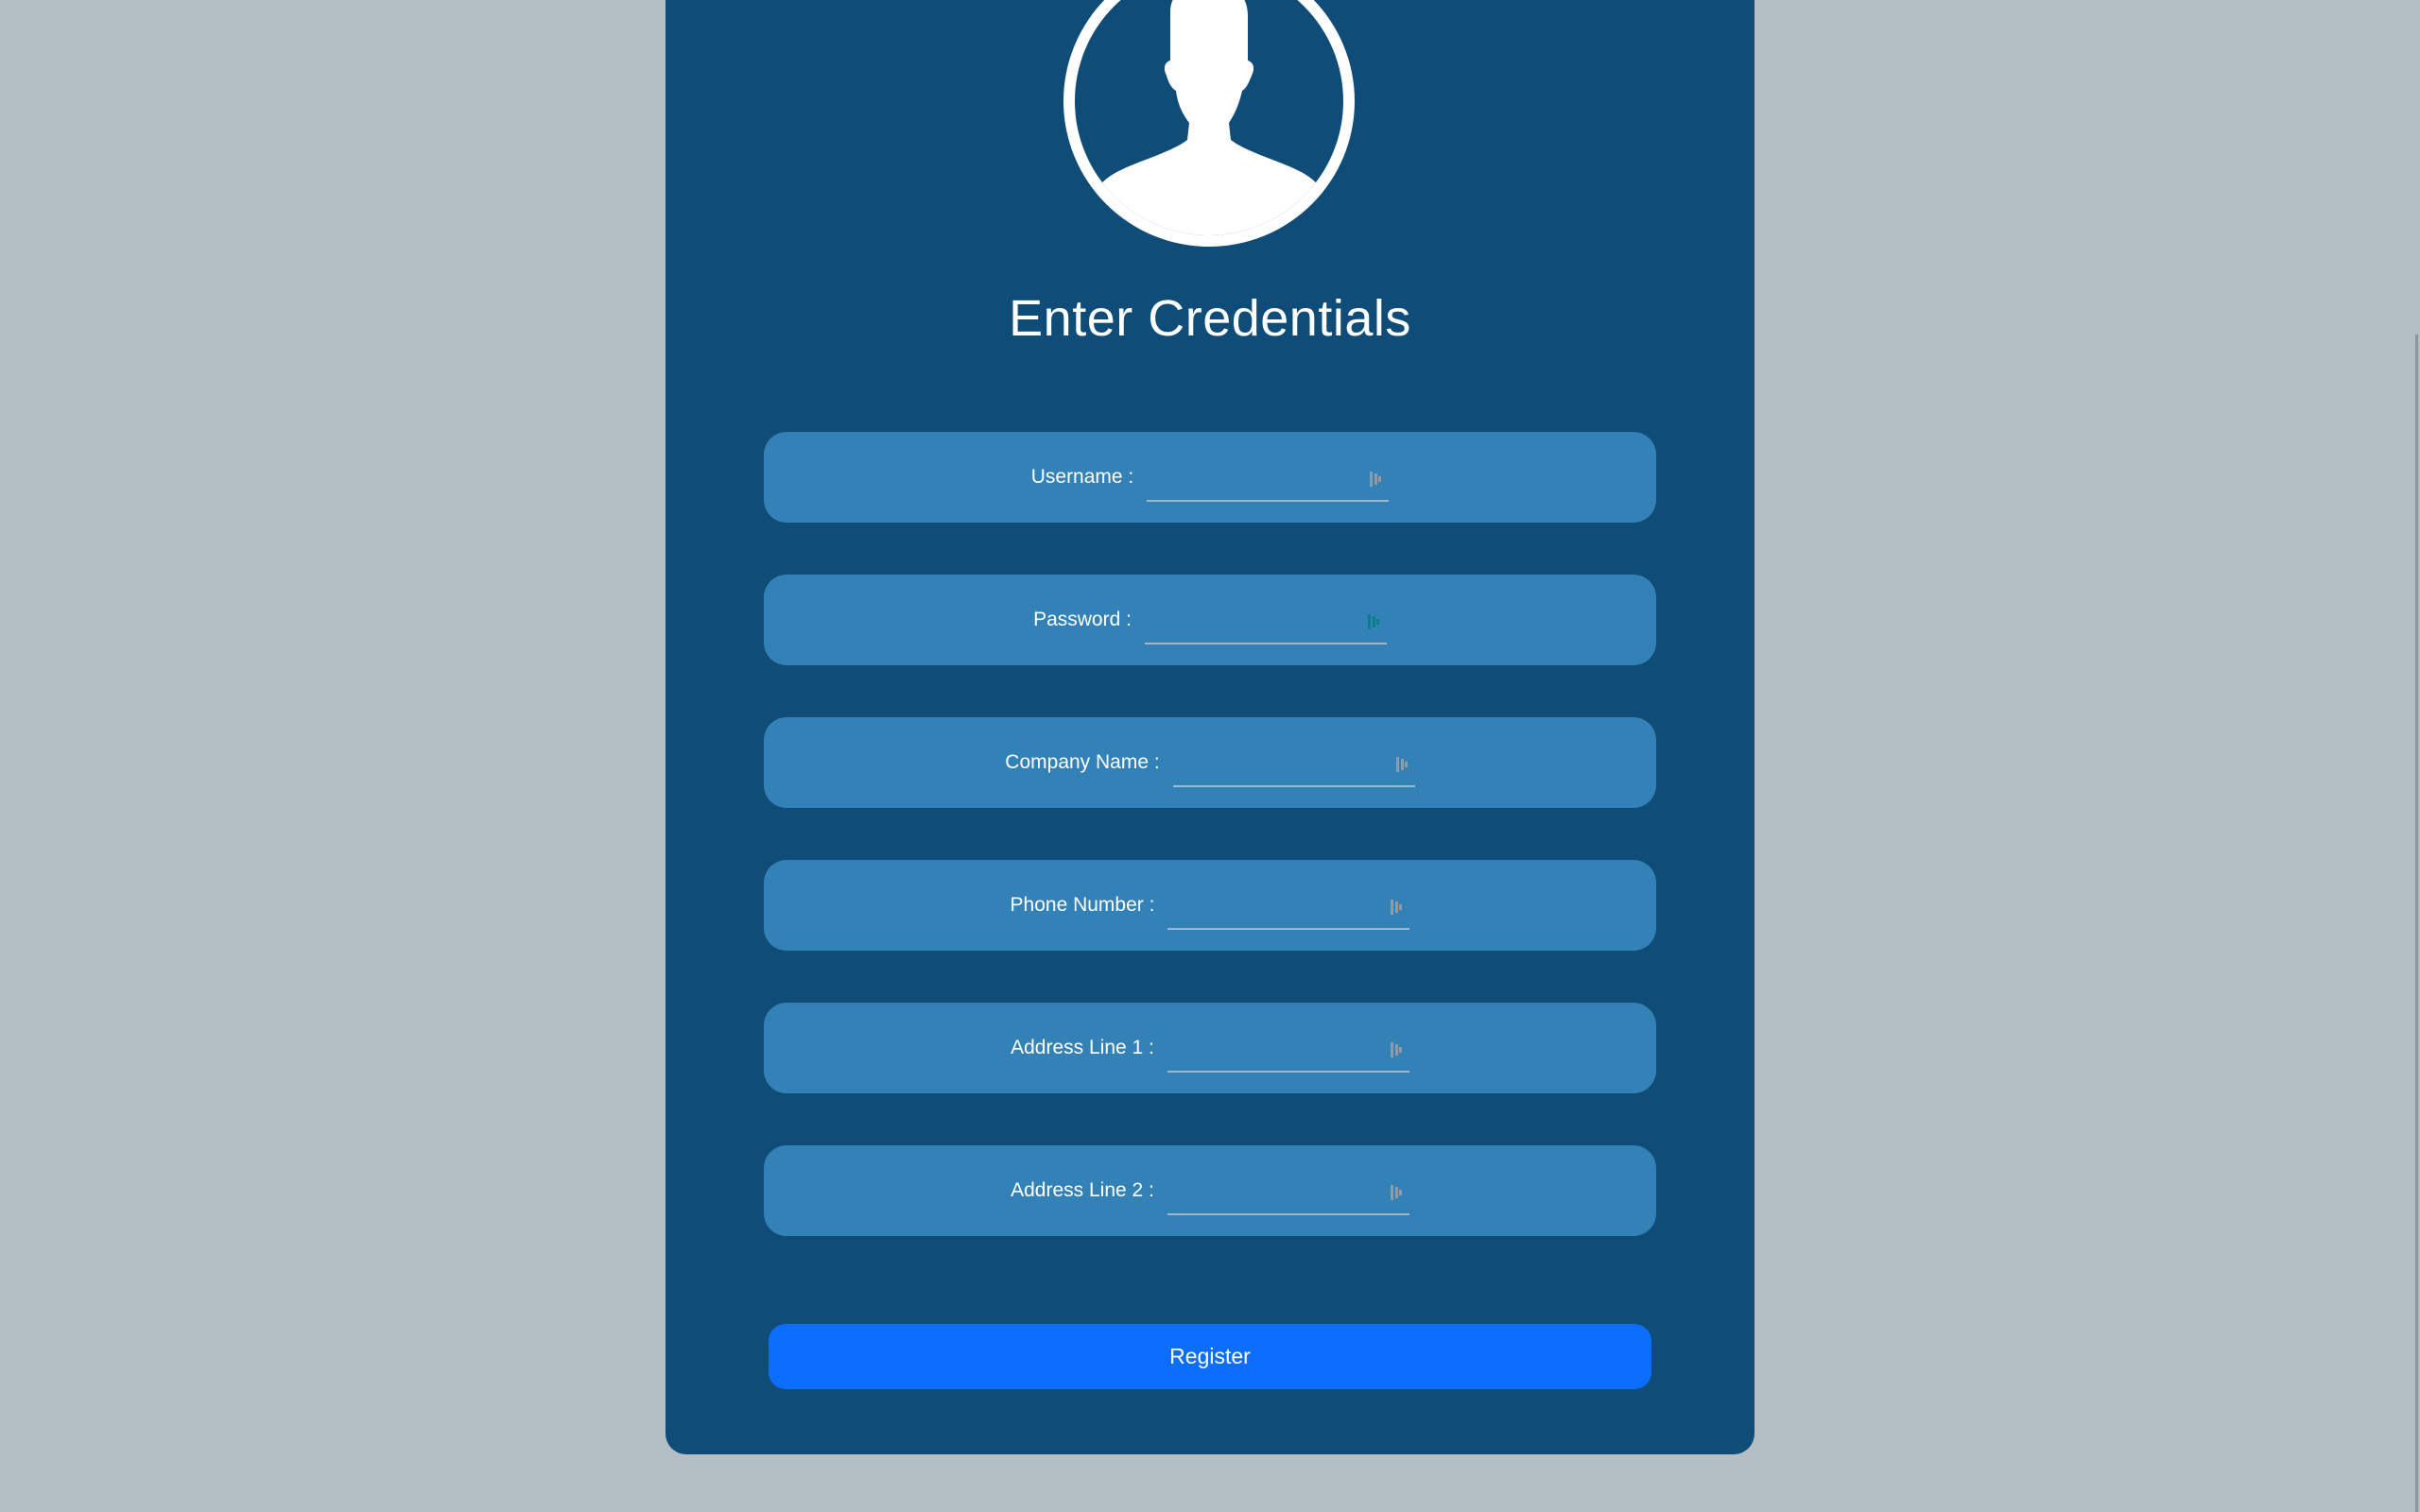 The width and height of the screenshot is (2420, 1512). I want to click on password-field-wrap, so click(1265, 624).